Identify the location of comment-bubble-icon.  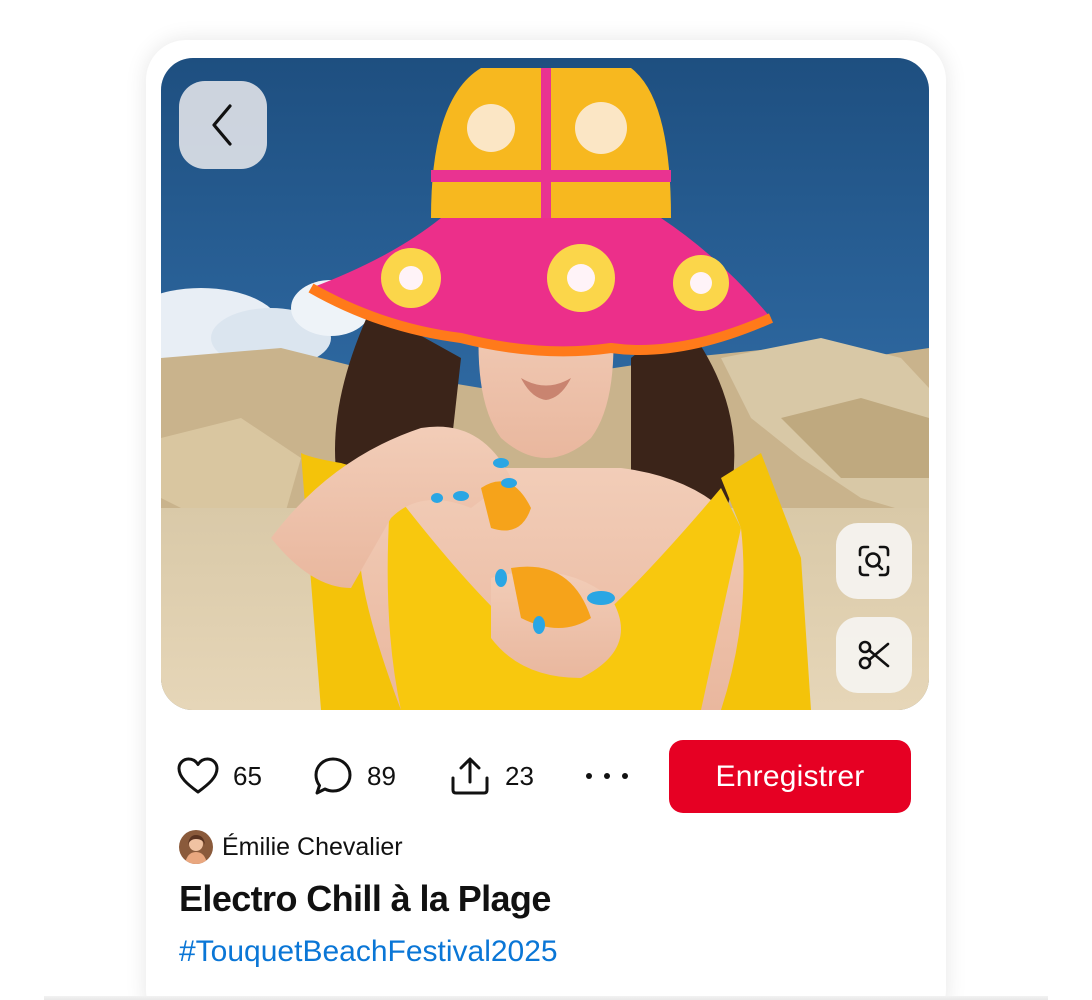
(333, 776).